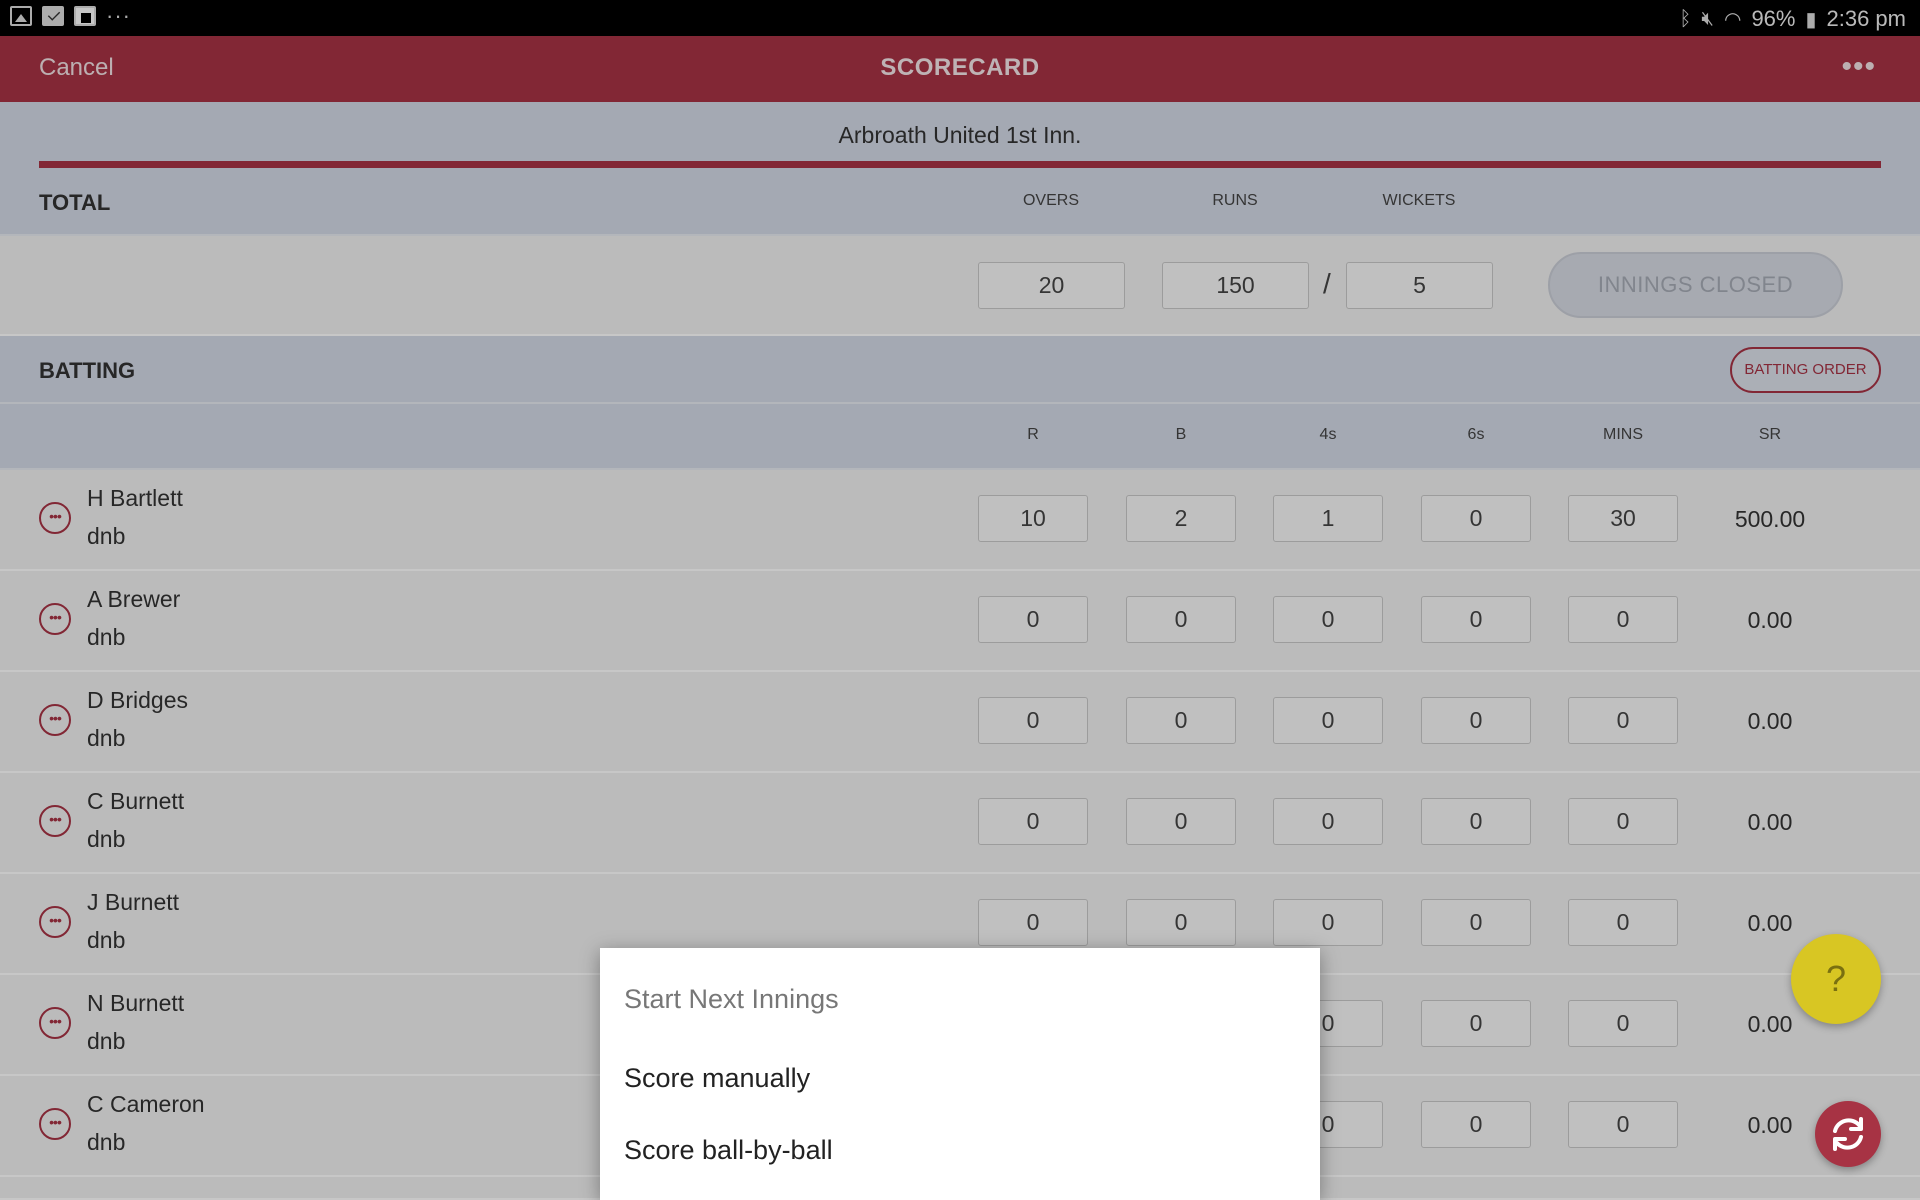  What do you see at coordinates (728, 1150) in the screenshot?
I see `score-ball-by-ball-option: Score ball-by-ball` at bounding box center [728, 1150].